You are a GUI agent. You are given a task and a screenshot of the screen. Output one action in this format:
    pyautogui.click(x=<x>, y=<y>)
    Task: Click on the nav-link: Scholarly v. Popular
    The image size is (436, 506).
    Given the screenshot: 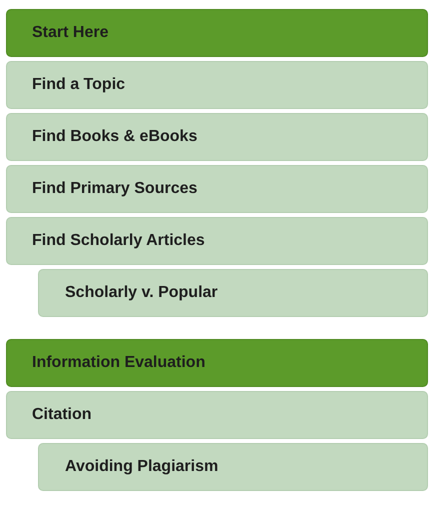 What is the action you would take?
    pyautogui.click(x=233, y=293)
    